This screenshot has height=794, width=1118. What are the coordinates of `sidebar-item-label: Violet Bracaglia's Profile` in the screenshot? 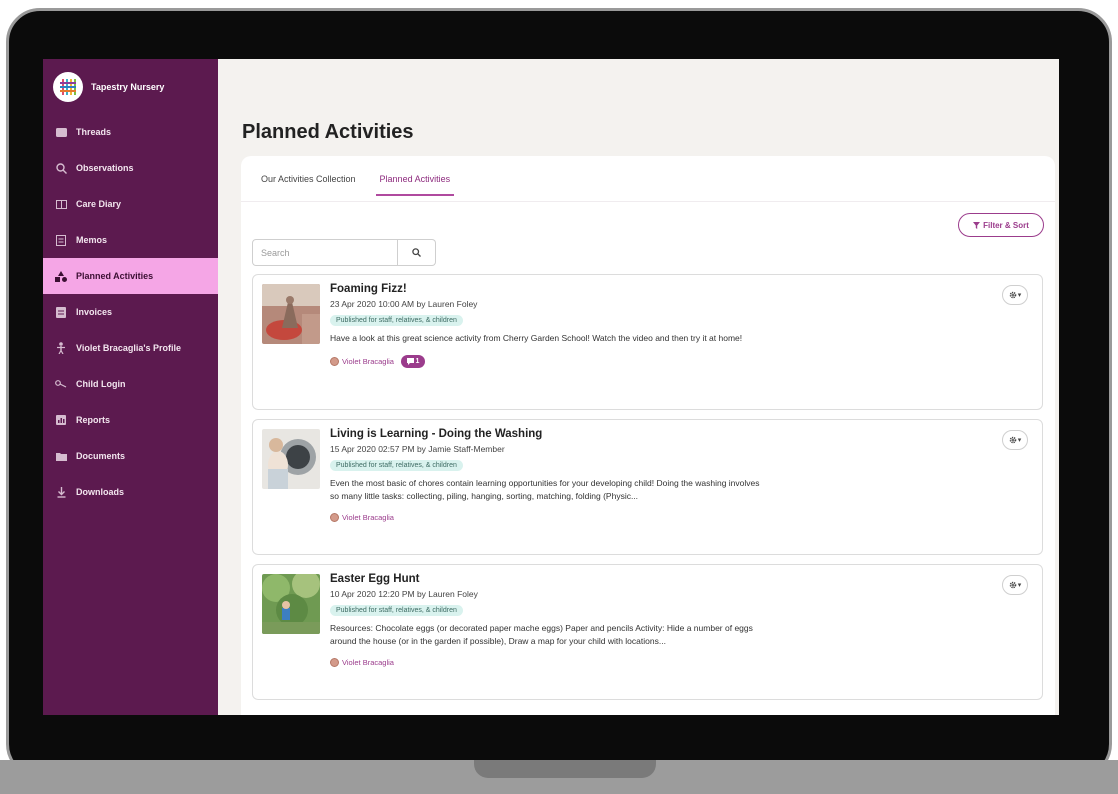 It's located at (129, 348).